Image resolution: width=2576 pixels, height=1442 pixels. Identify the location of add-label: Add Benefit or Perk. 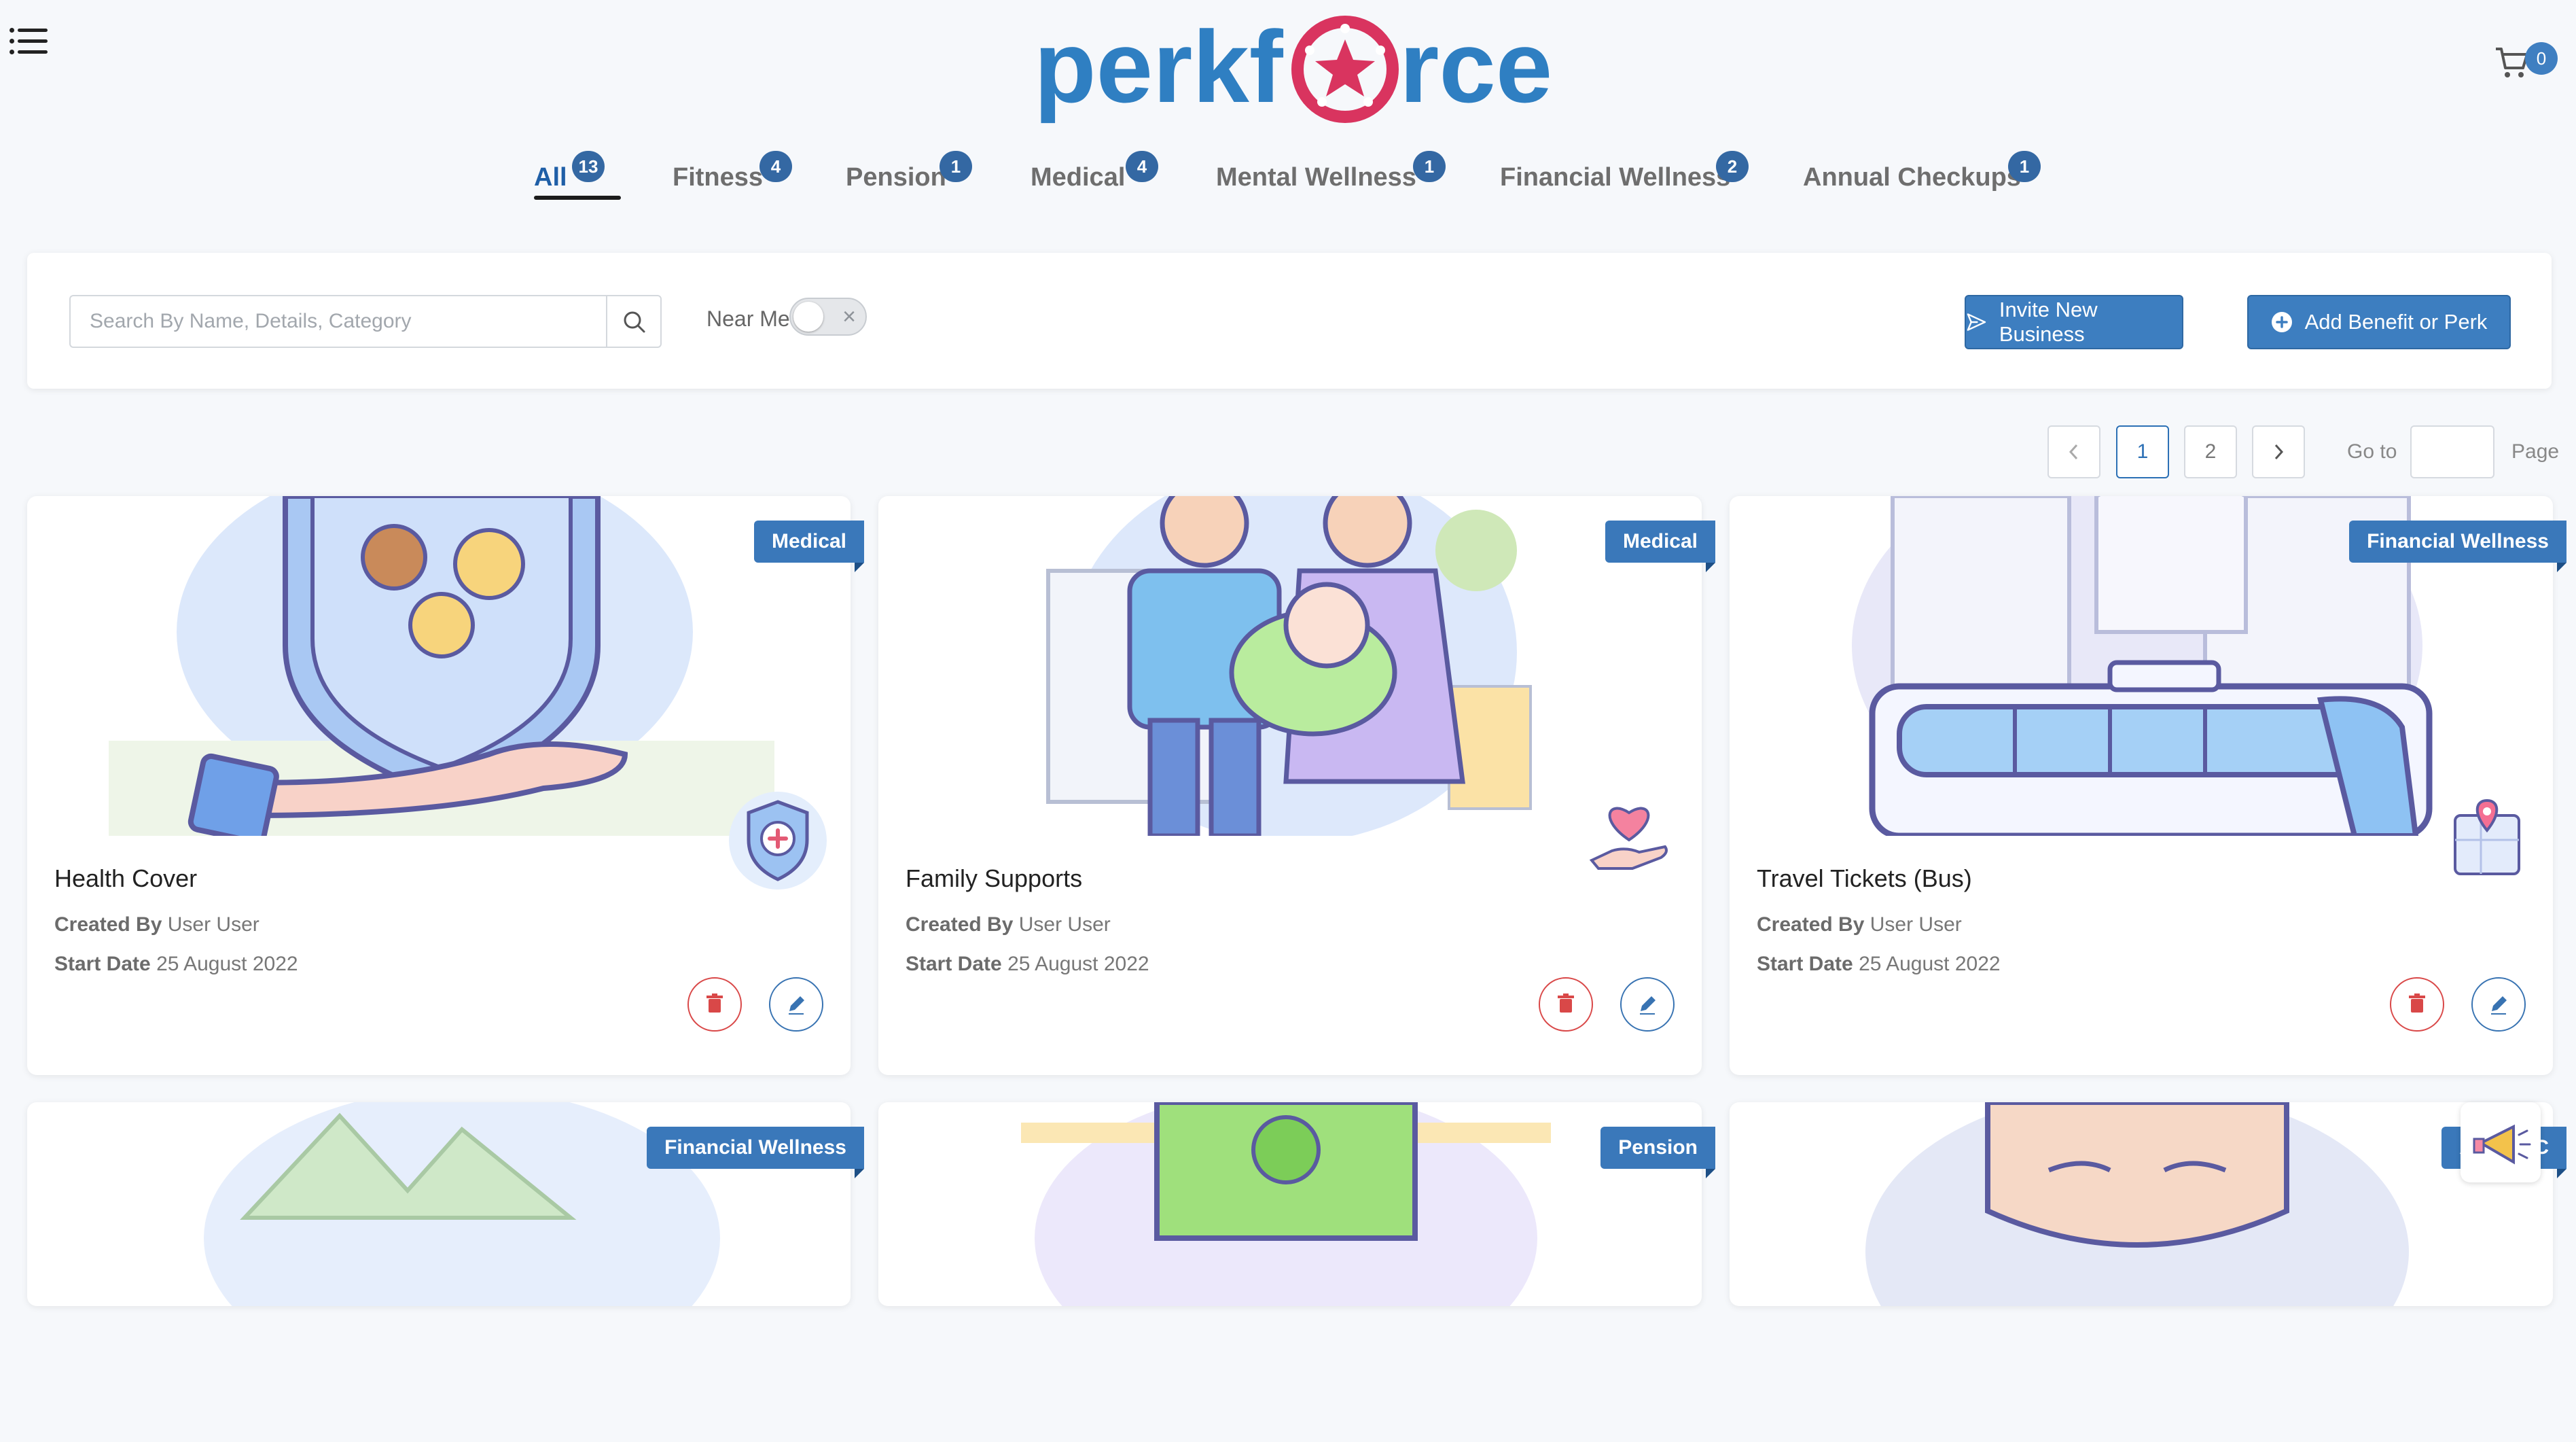
(2396, 322).